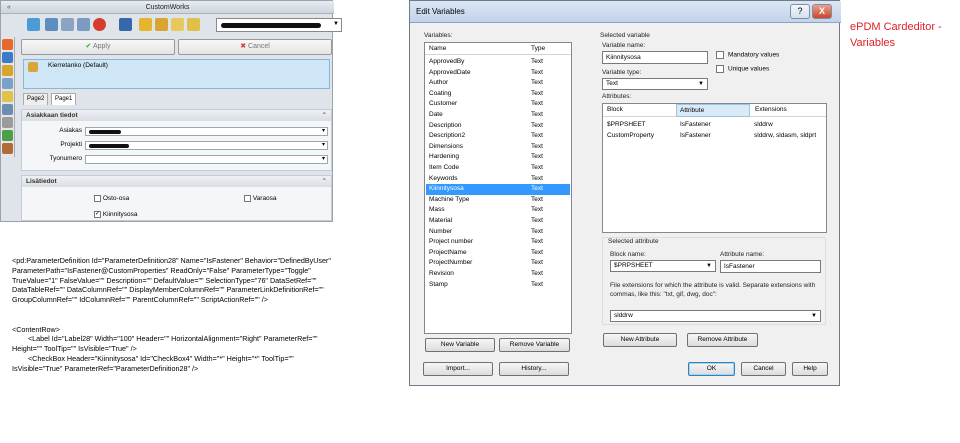 The width and height of the screenshot is (960, 443). What do you see at coordinates (713, 110) in the screenshot?
I see `column-attribute-header: Attribute` at bounding box center [713, 110].